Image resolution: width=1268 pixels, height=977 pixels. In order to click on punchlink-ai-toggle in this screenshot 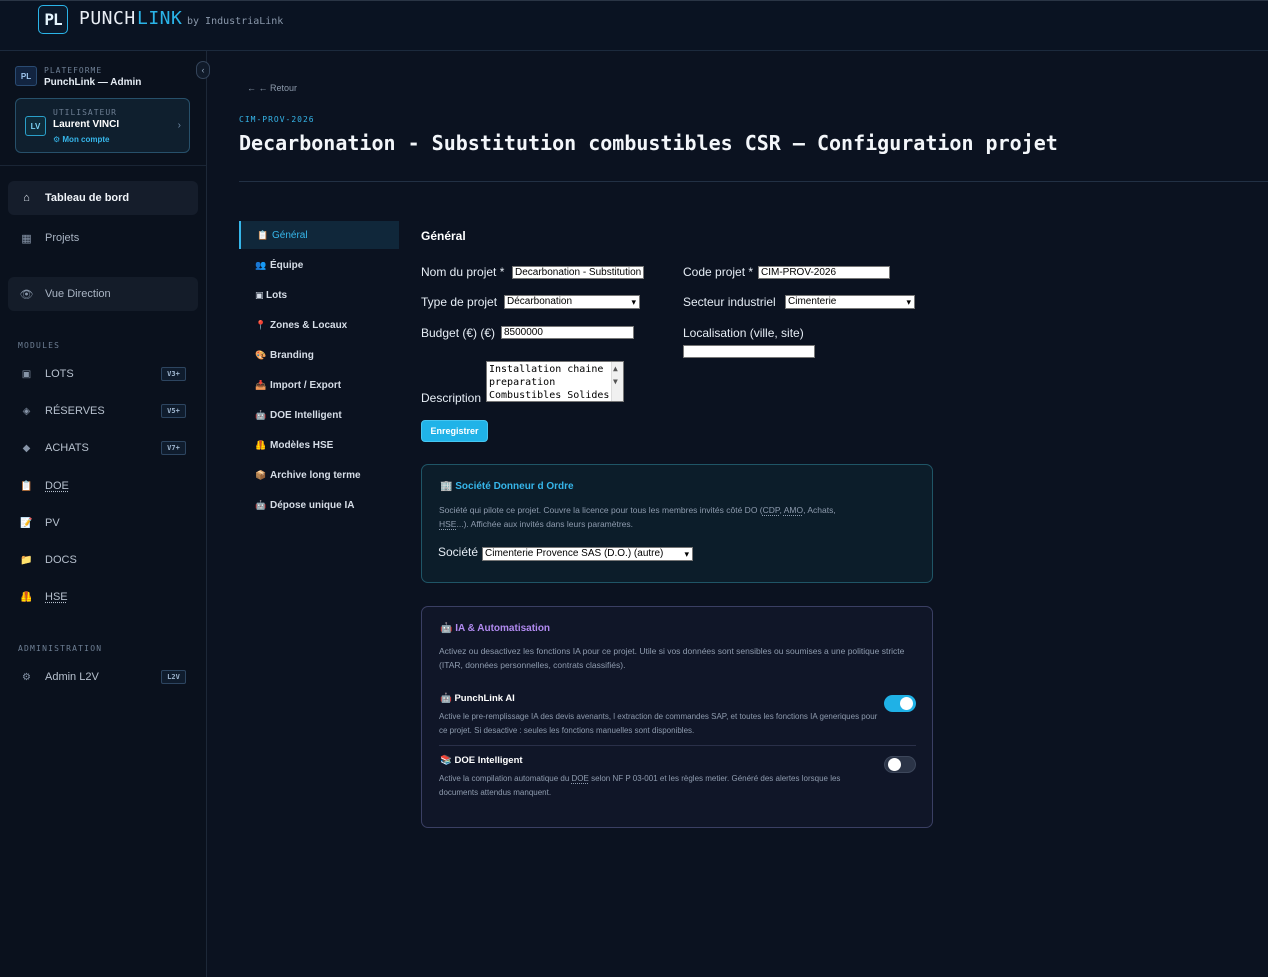, I will do `click(900, 703)`.